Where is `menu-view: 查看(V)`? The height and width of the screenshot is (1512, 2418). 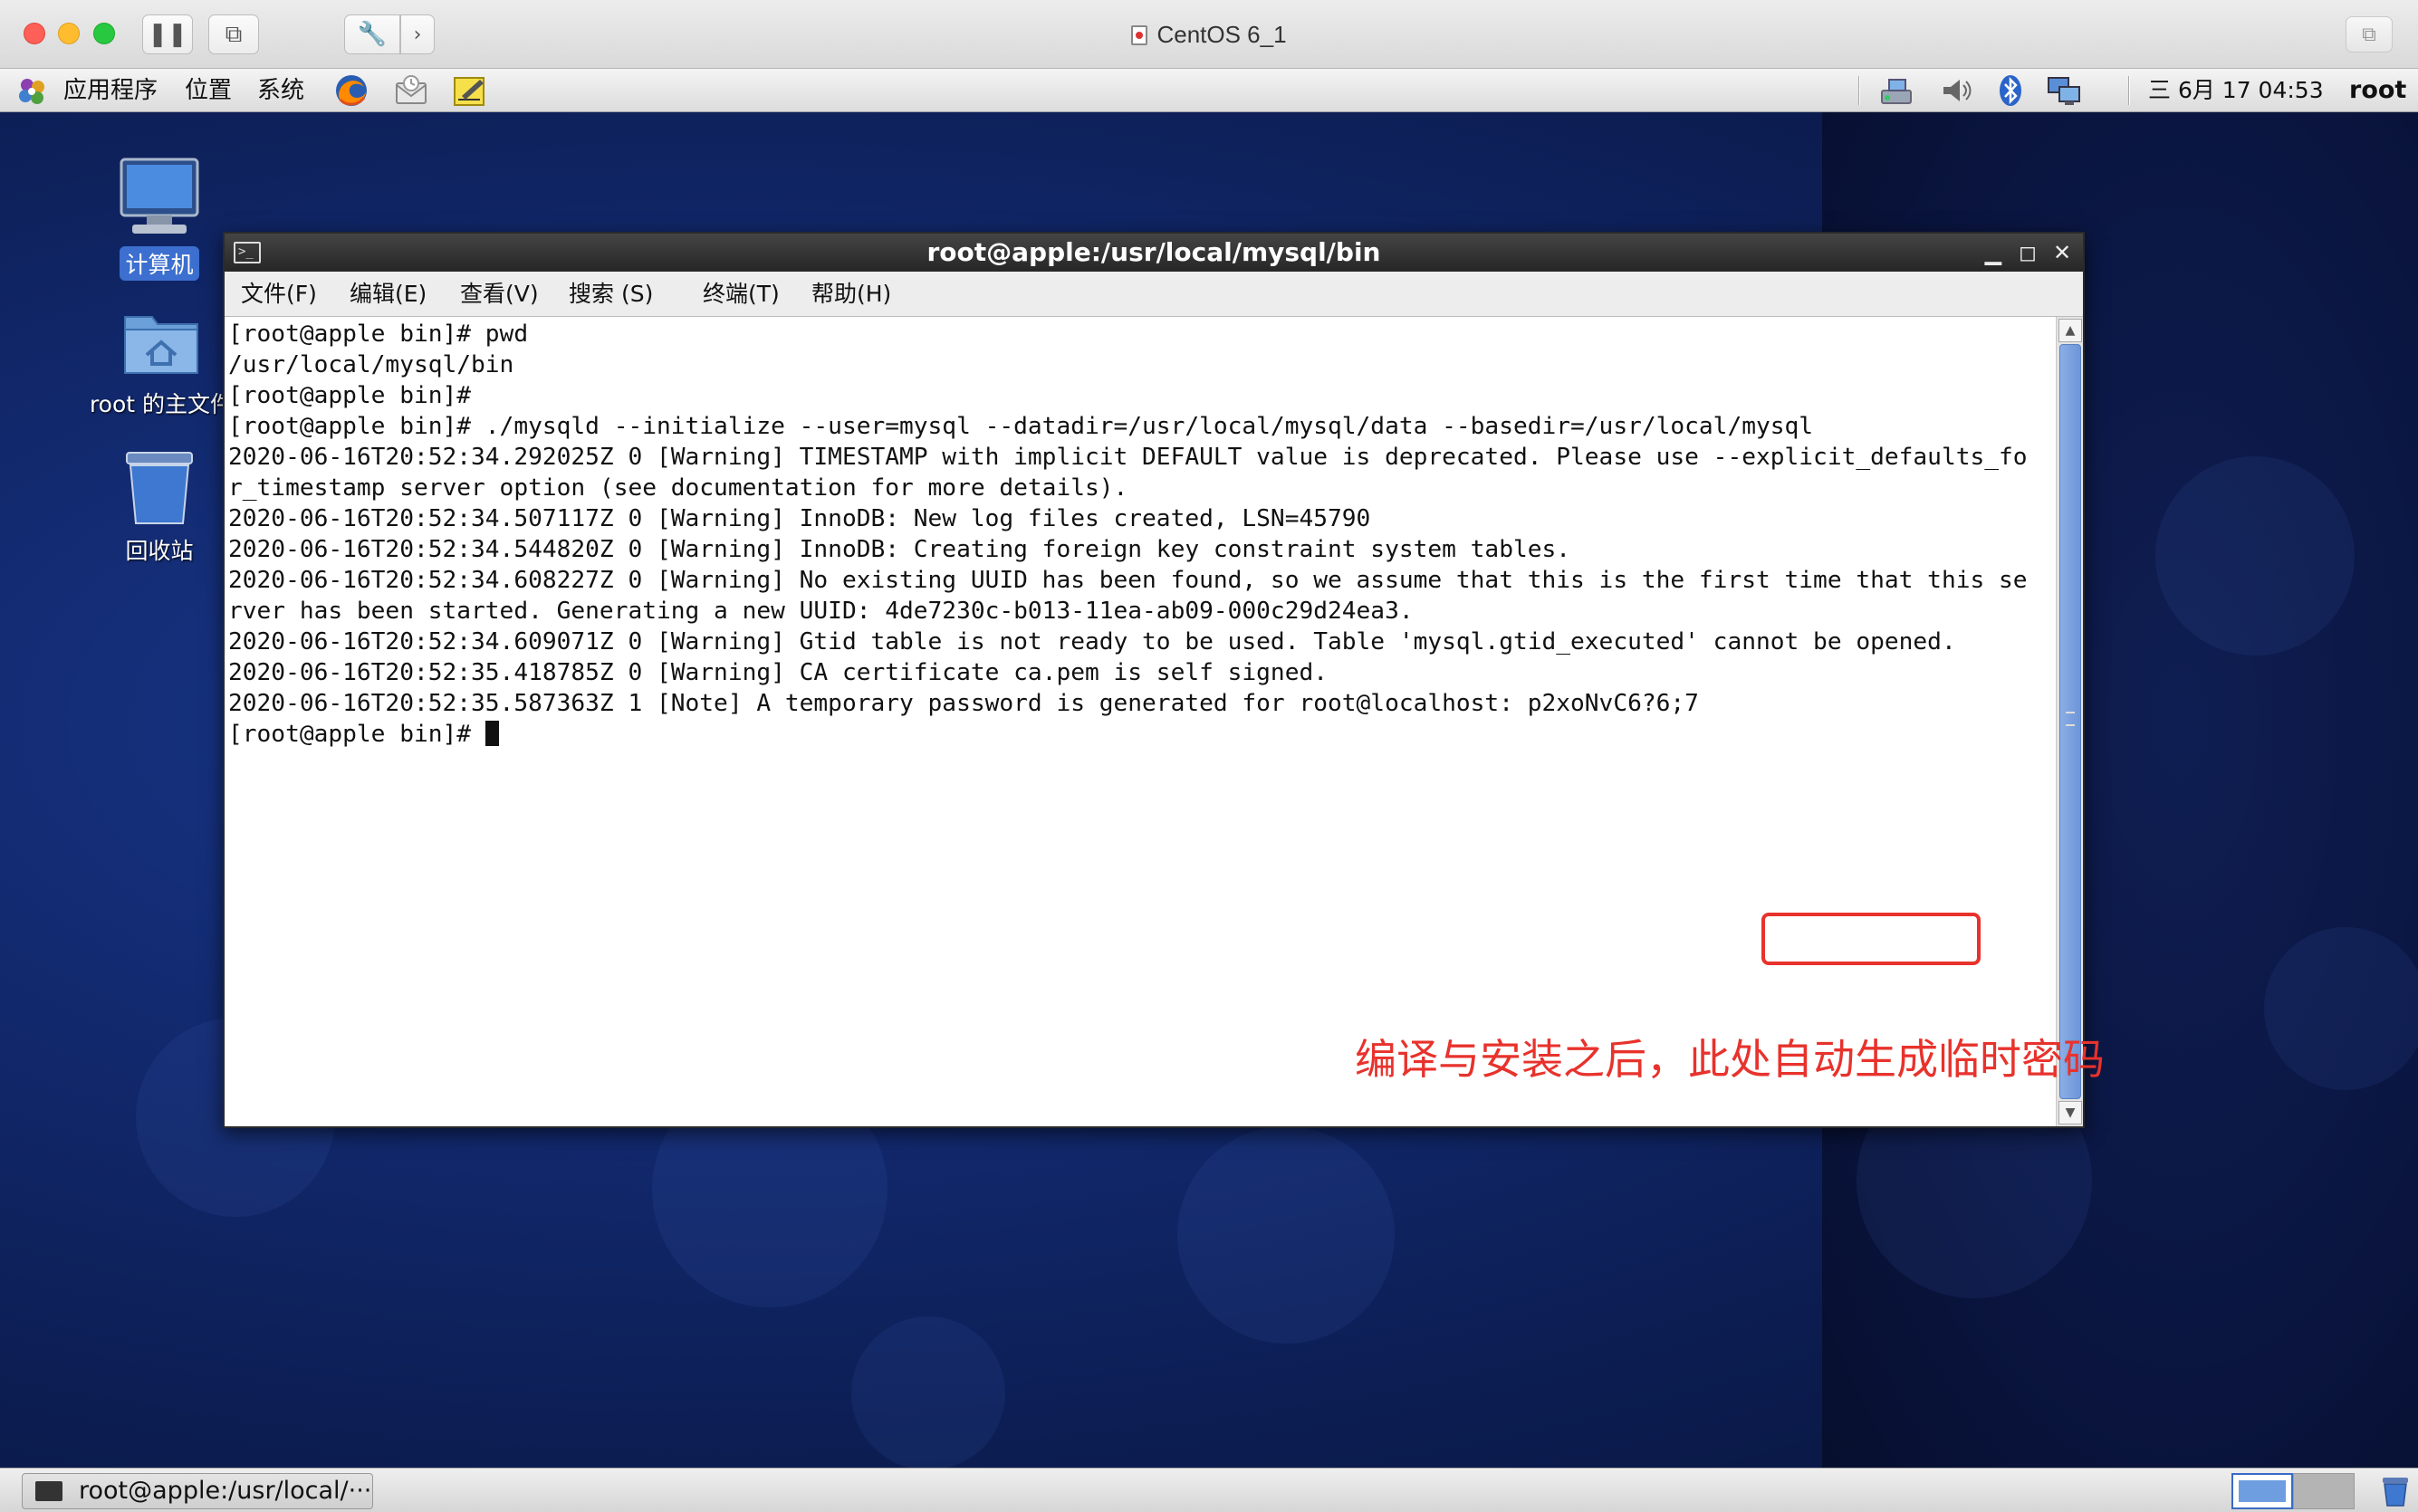
menu-view: 查看(V) is located at coordinates (499, 294).